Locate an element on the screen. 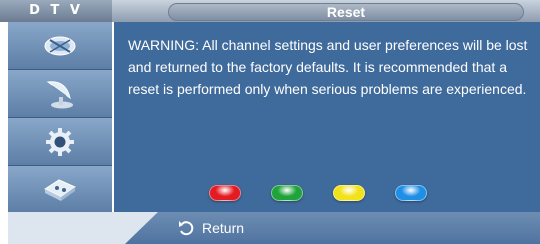  sidebar-item-satellite is located at coordinates (60, 46).